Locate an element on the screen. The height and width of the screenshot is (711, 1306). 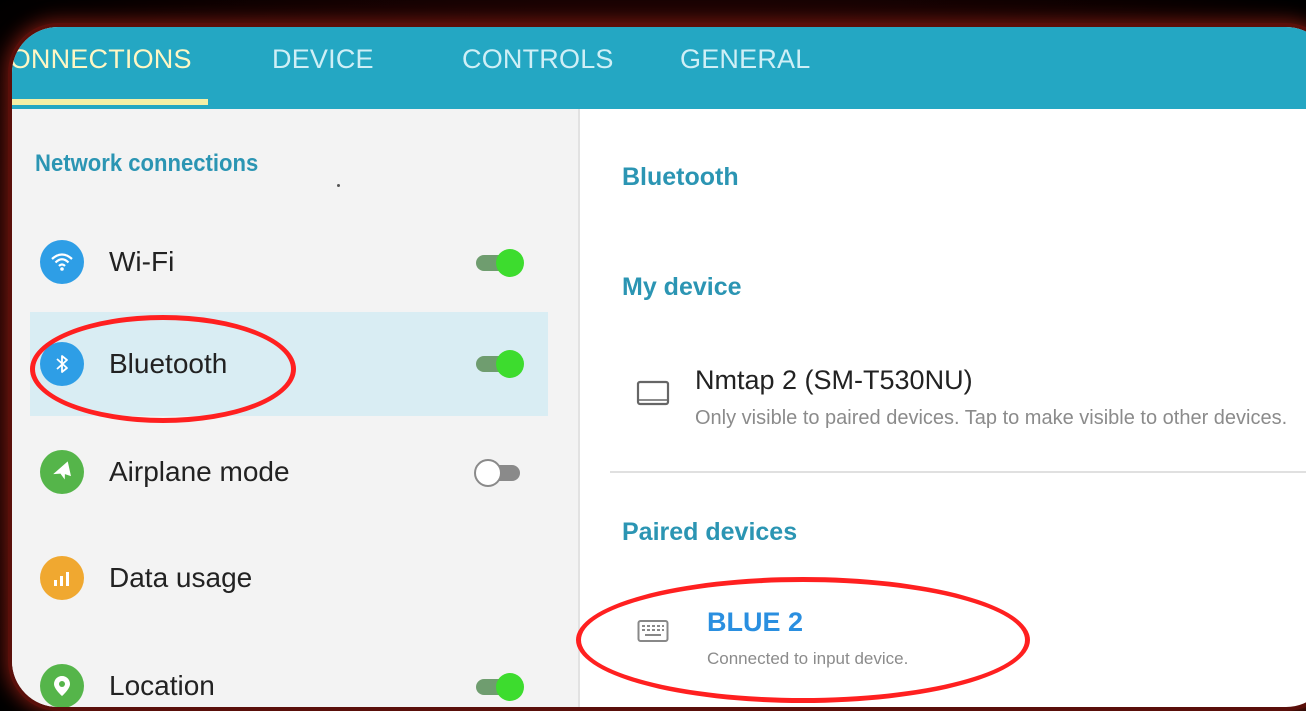
sidebar-item-bluetooth: Bluetooth is located at coordinates (289, 364).